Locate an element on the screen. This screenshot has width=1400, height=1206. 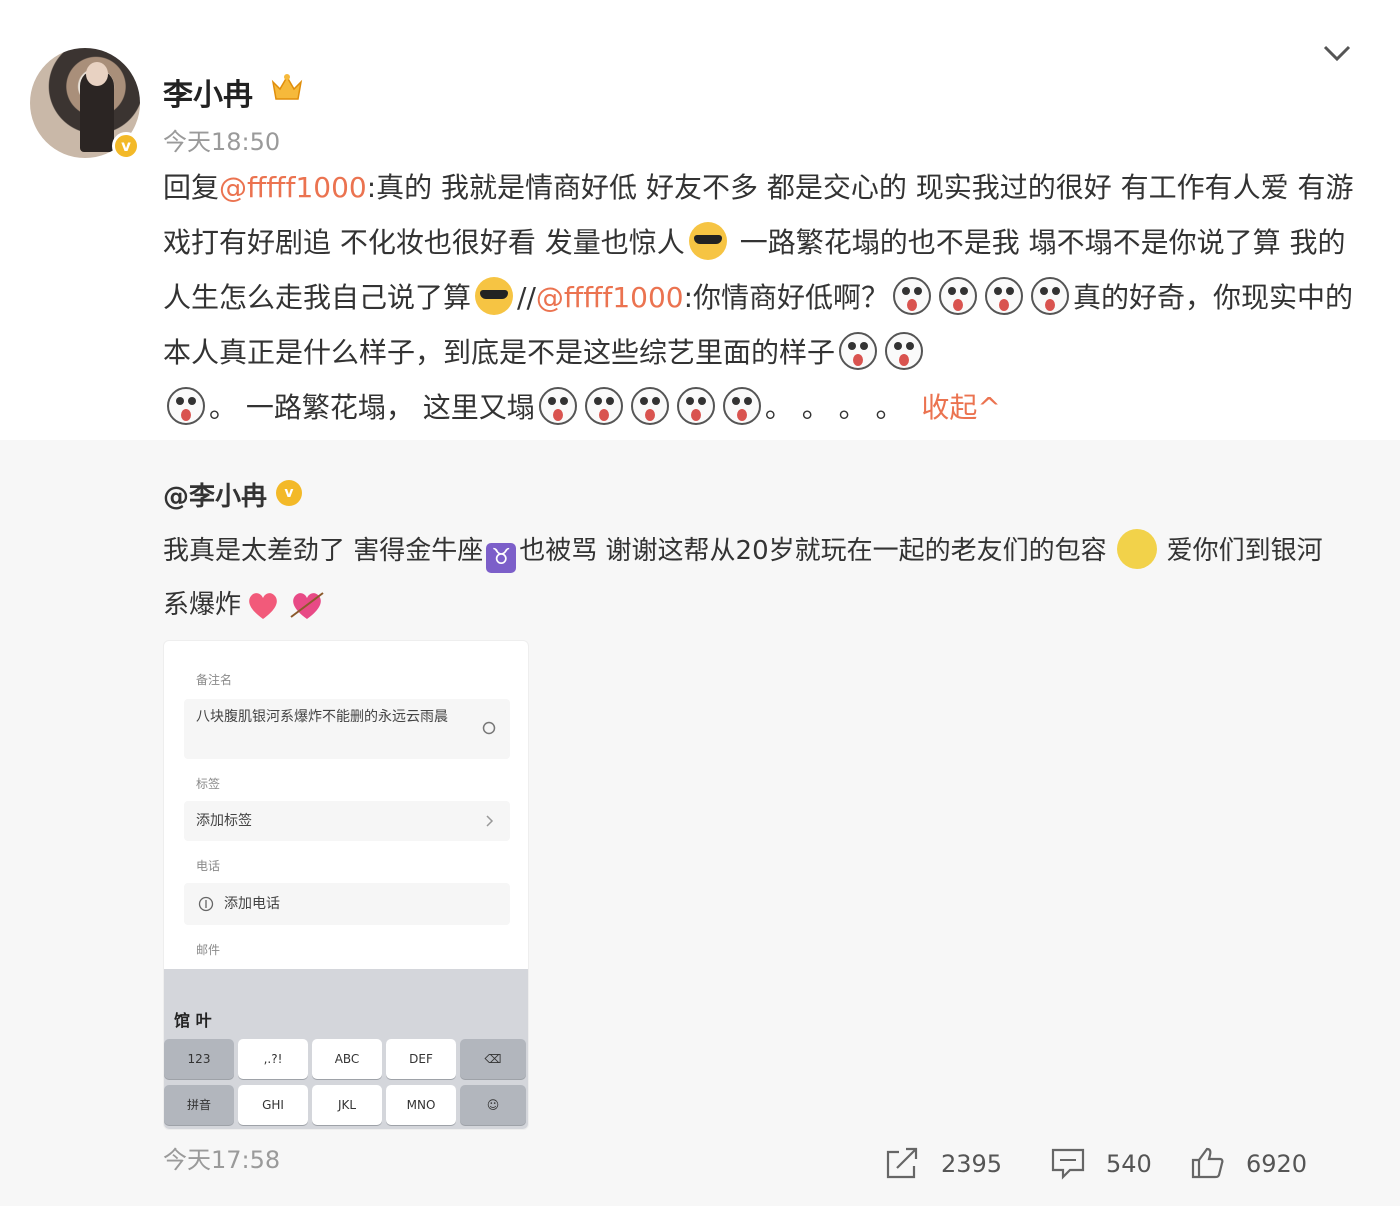
keyboard-candidates: 馆 叶 is located at coordinates (193, 1020).